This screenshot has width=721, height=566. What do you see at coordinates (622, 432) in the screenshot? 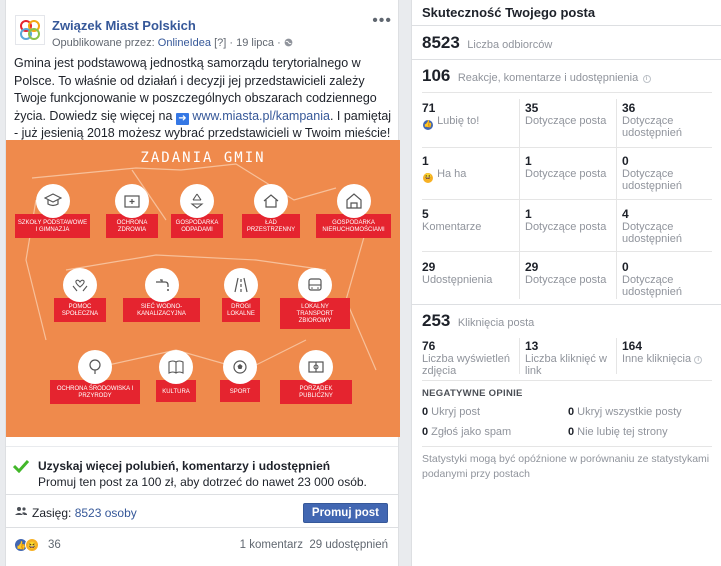
I see `neg-label: Nie lubię tej strony` at bounding box center [622, 432].